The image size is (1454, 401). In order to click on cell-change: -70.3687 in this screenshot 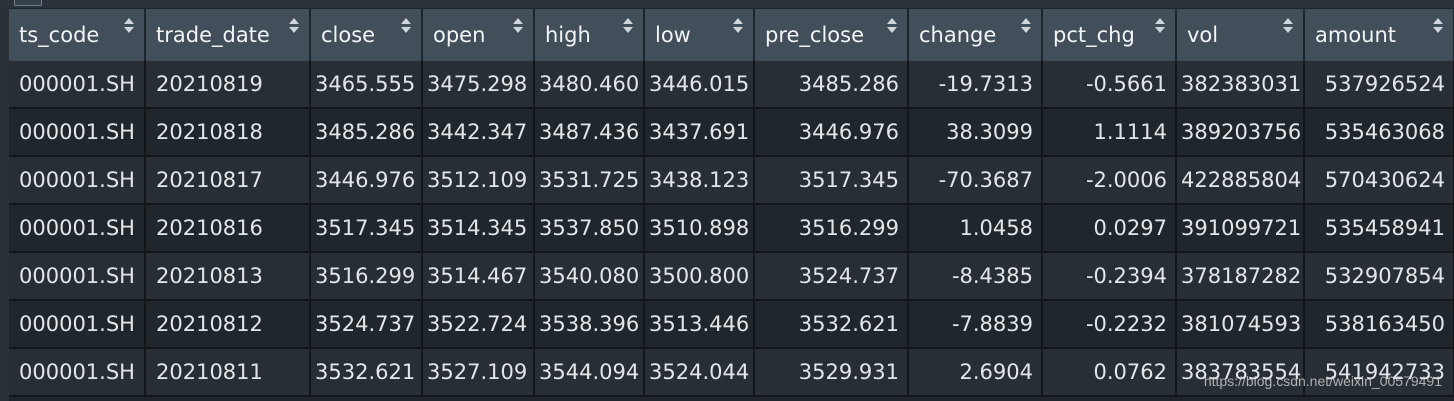, I will do `click(975, 180)`.